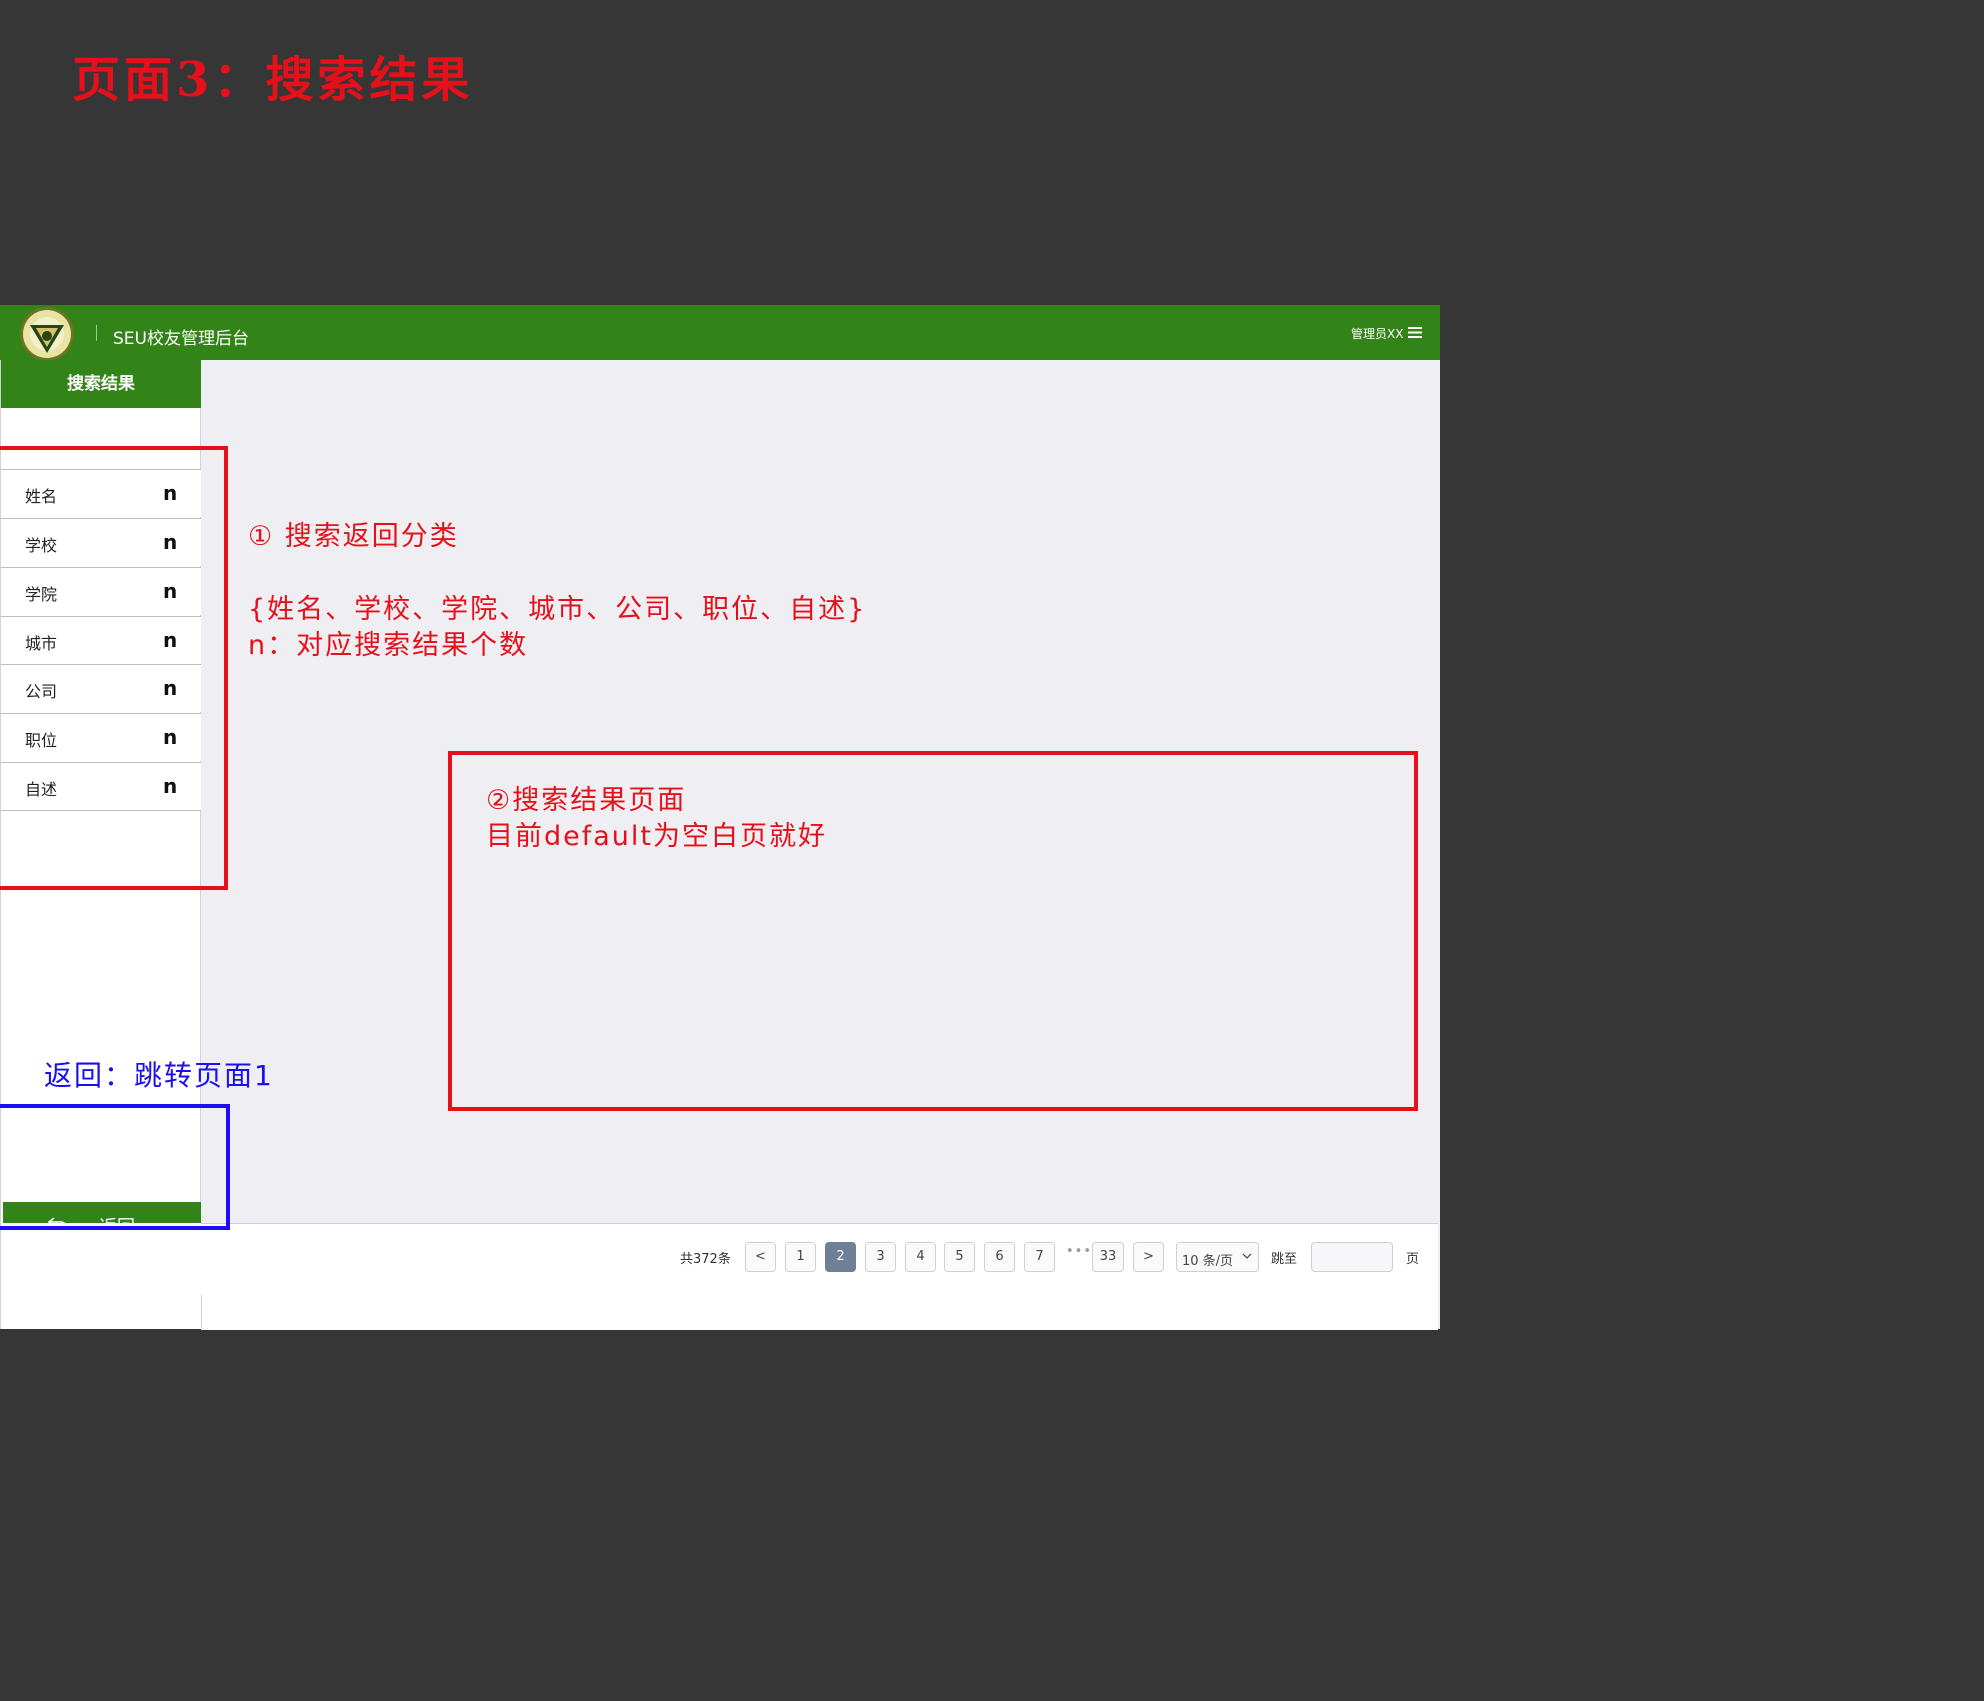  I want to click on annotation-count-note: n：对应搜索结果个数, so click(388, 645).